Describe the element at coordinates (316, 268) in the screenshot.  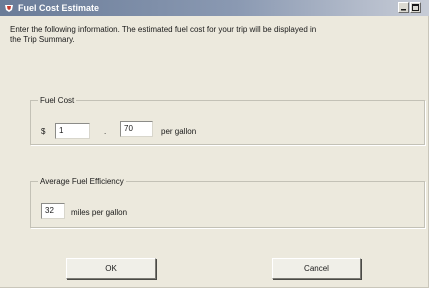
I see `cancel-button: Cancel` at that location.